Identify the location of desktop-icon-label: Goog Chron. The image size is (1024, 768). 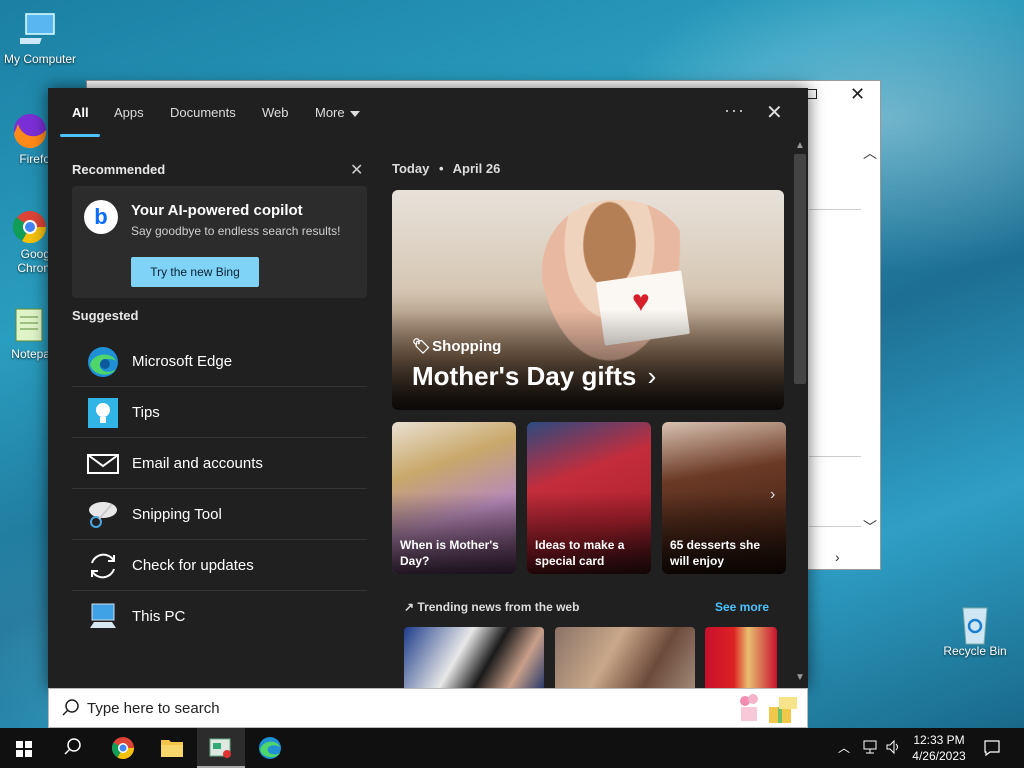
(33, 261).